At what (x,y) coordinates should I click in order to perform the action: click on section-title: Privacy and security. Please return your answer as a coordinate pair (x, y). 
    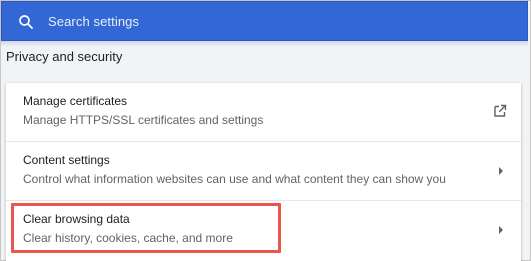
    Looking at the image, I should click on (64, 56).